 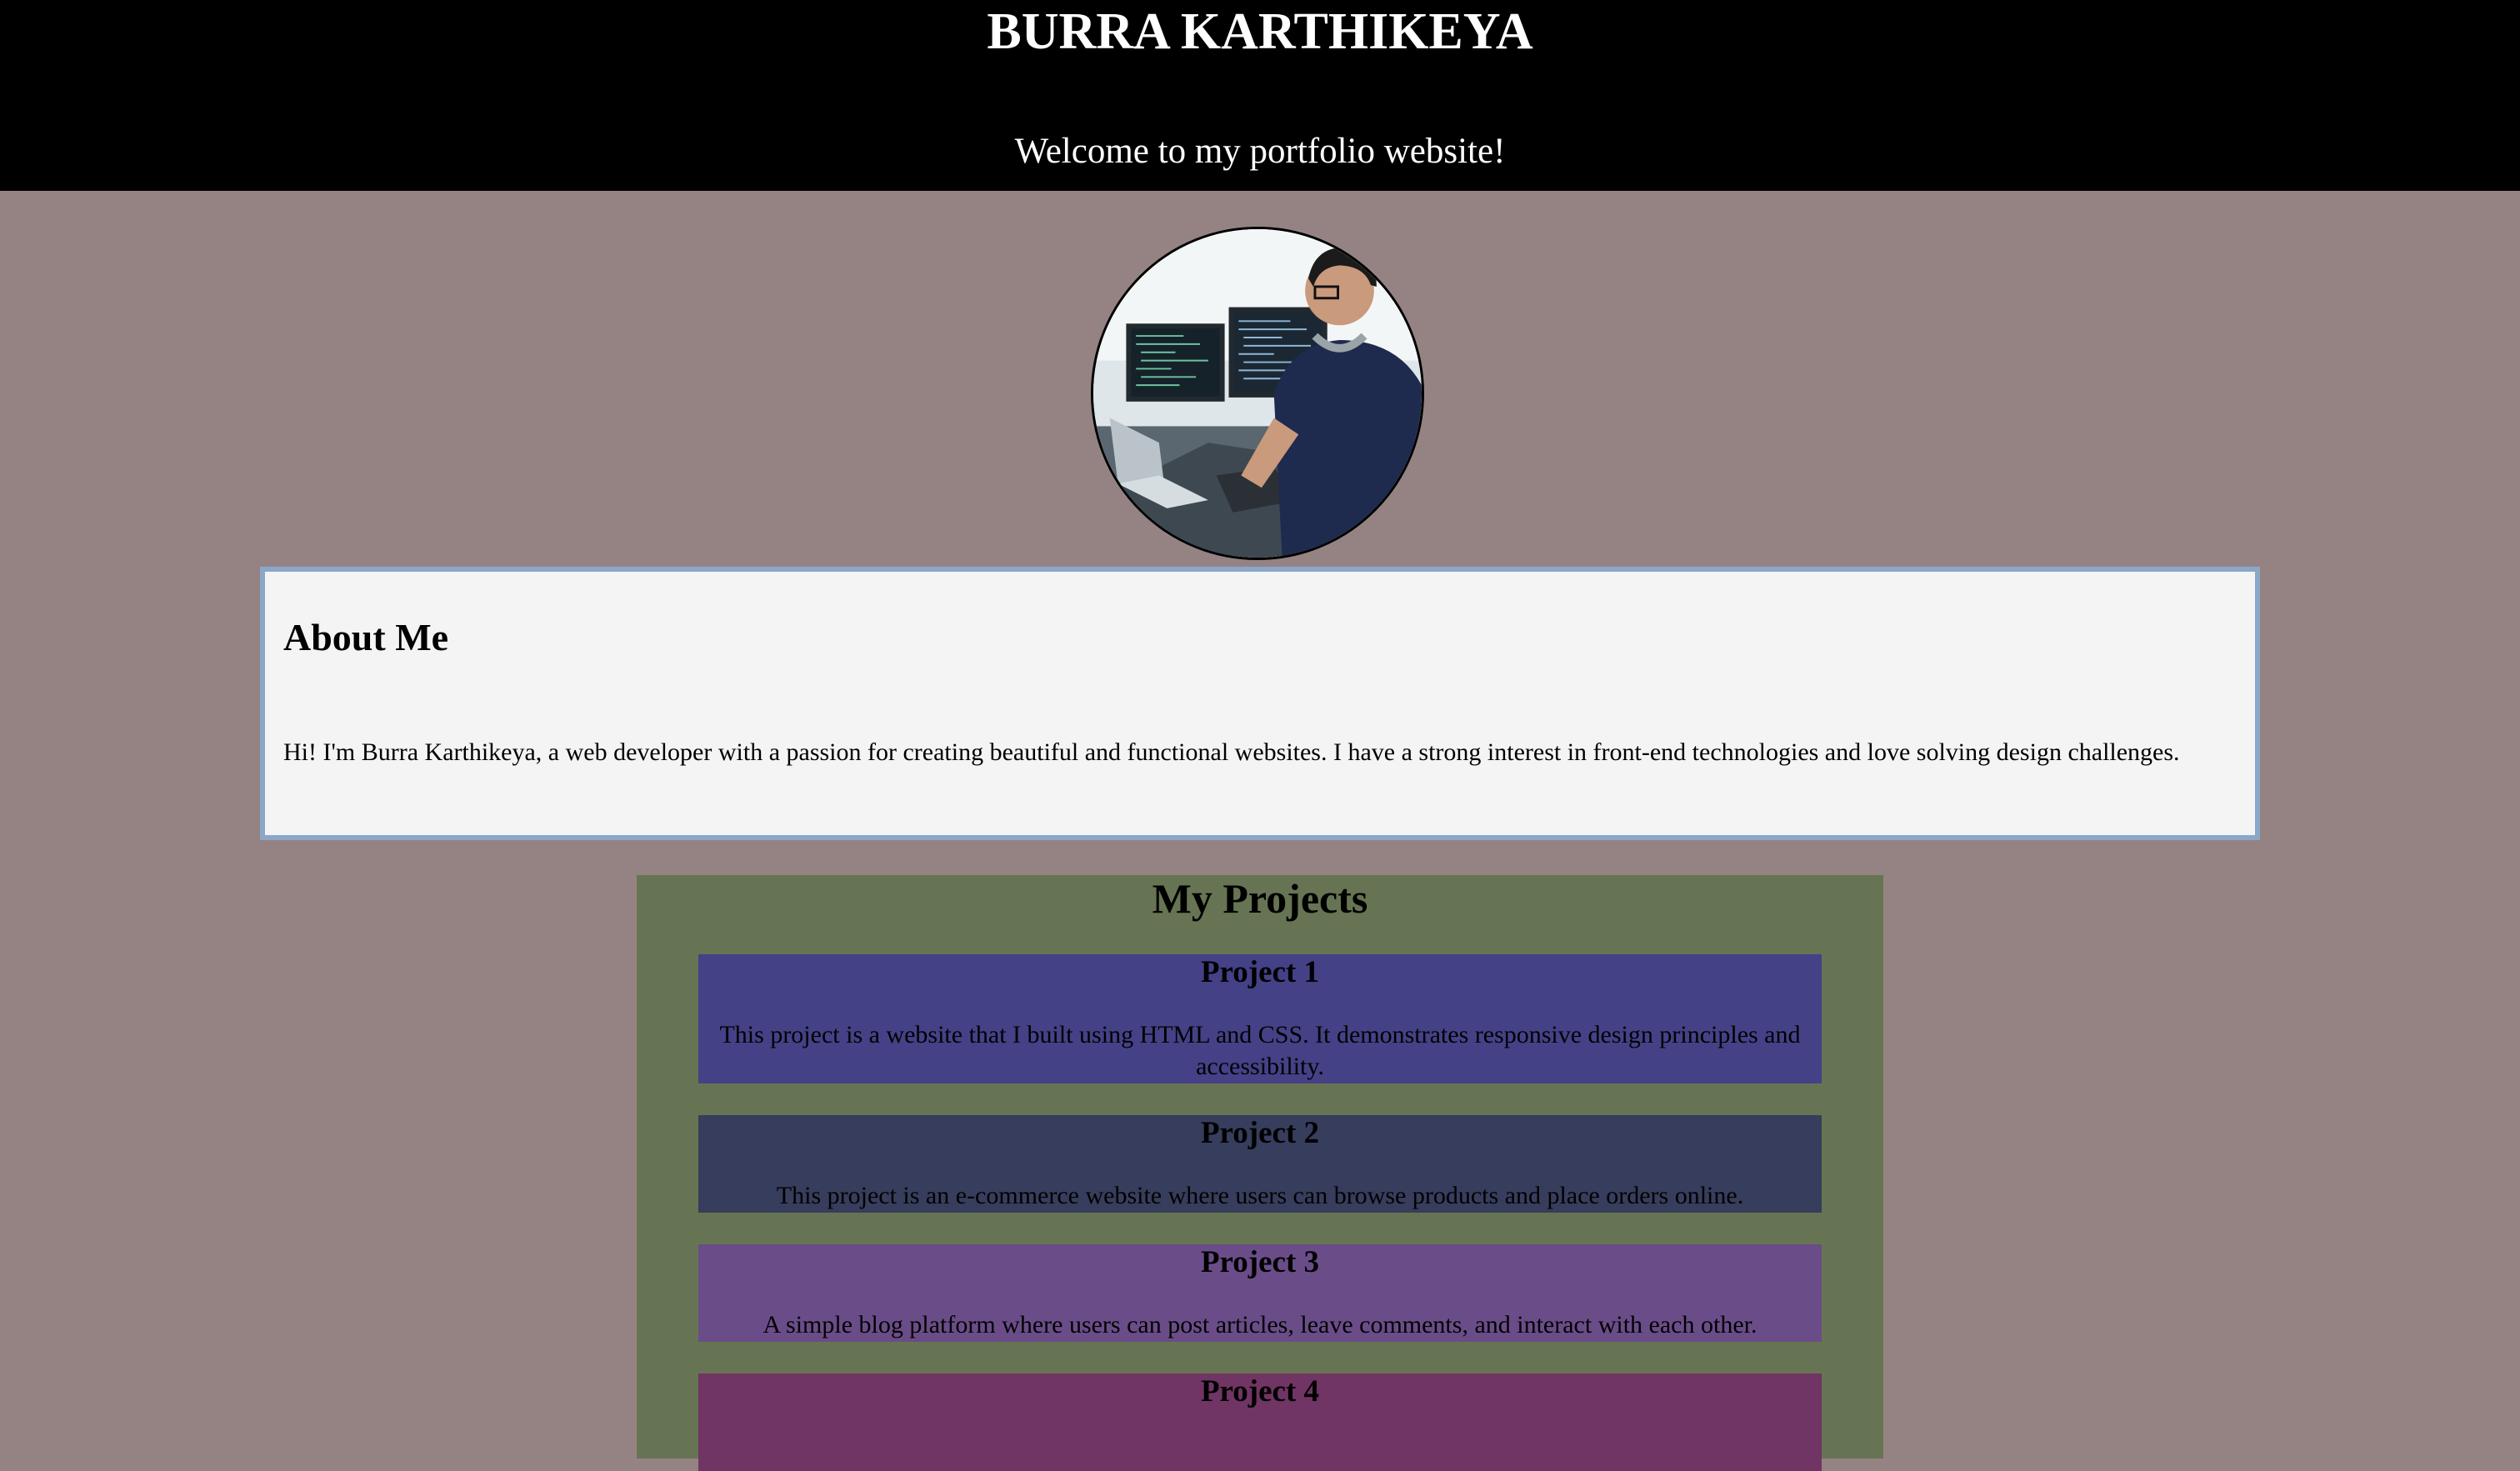 I want to click on project-title: Project 1, so click(x=1260, y=972).